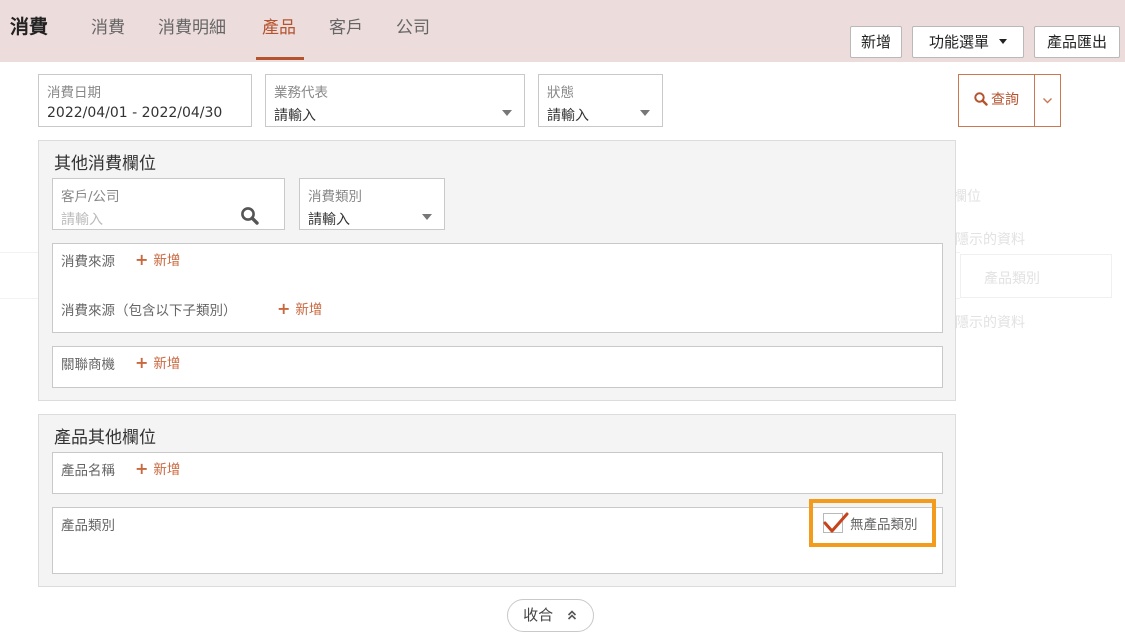  I want to click on query-button: 查詢, so click(997, 100).